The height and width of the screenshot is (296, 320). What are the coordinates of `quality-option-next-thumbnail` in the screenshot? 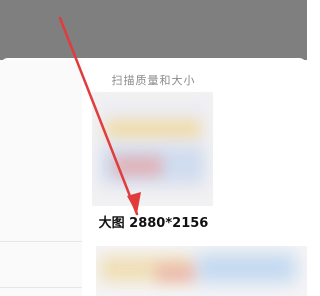 It's located at (201, 271).